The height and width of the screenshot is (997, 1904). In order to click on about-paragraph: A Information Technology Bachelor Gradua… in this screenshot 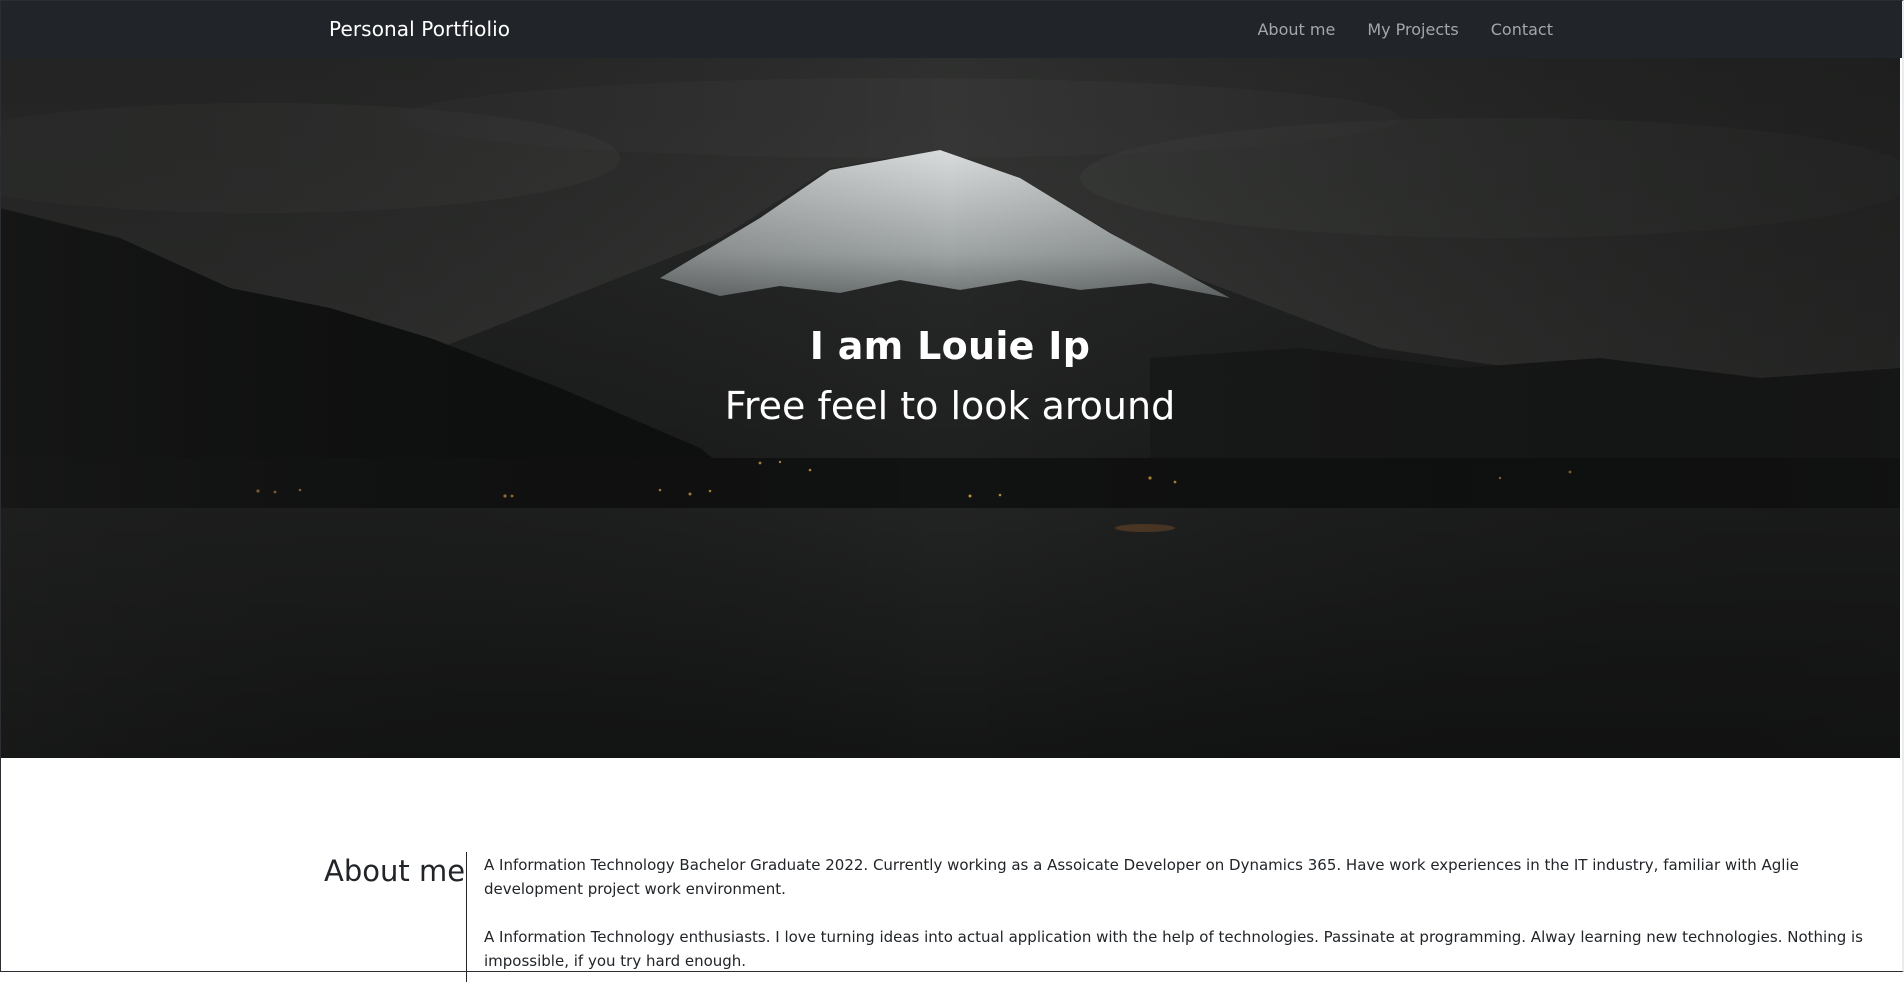, I will do `click(1141, 877)`.